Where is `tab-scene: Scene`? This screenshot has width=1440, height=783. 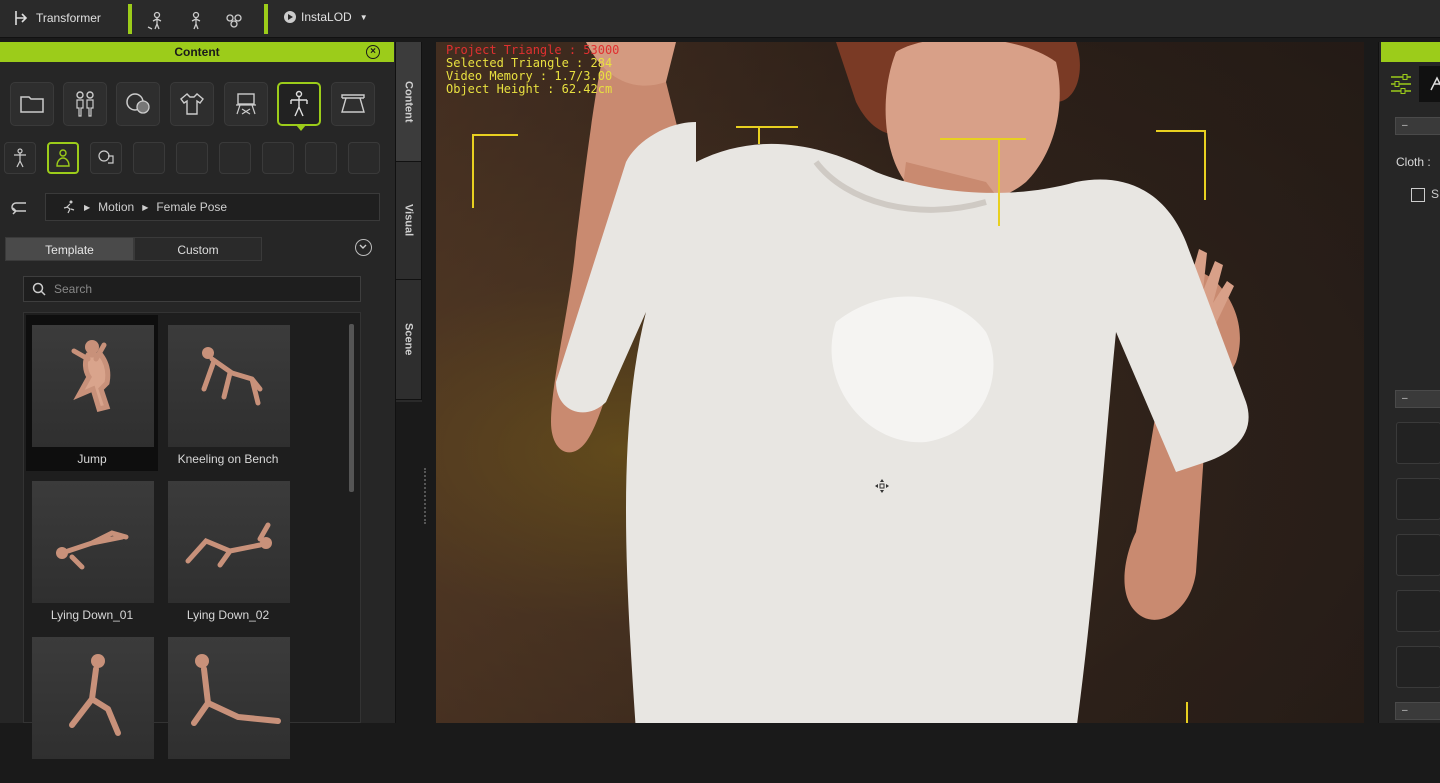 tab-scene: Scene is located at coordinates (409, 340).